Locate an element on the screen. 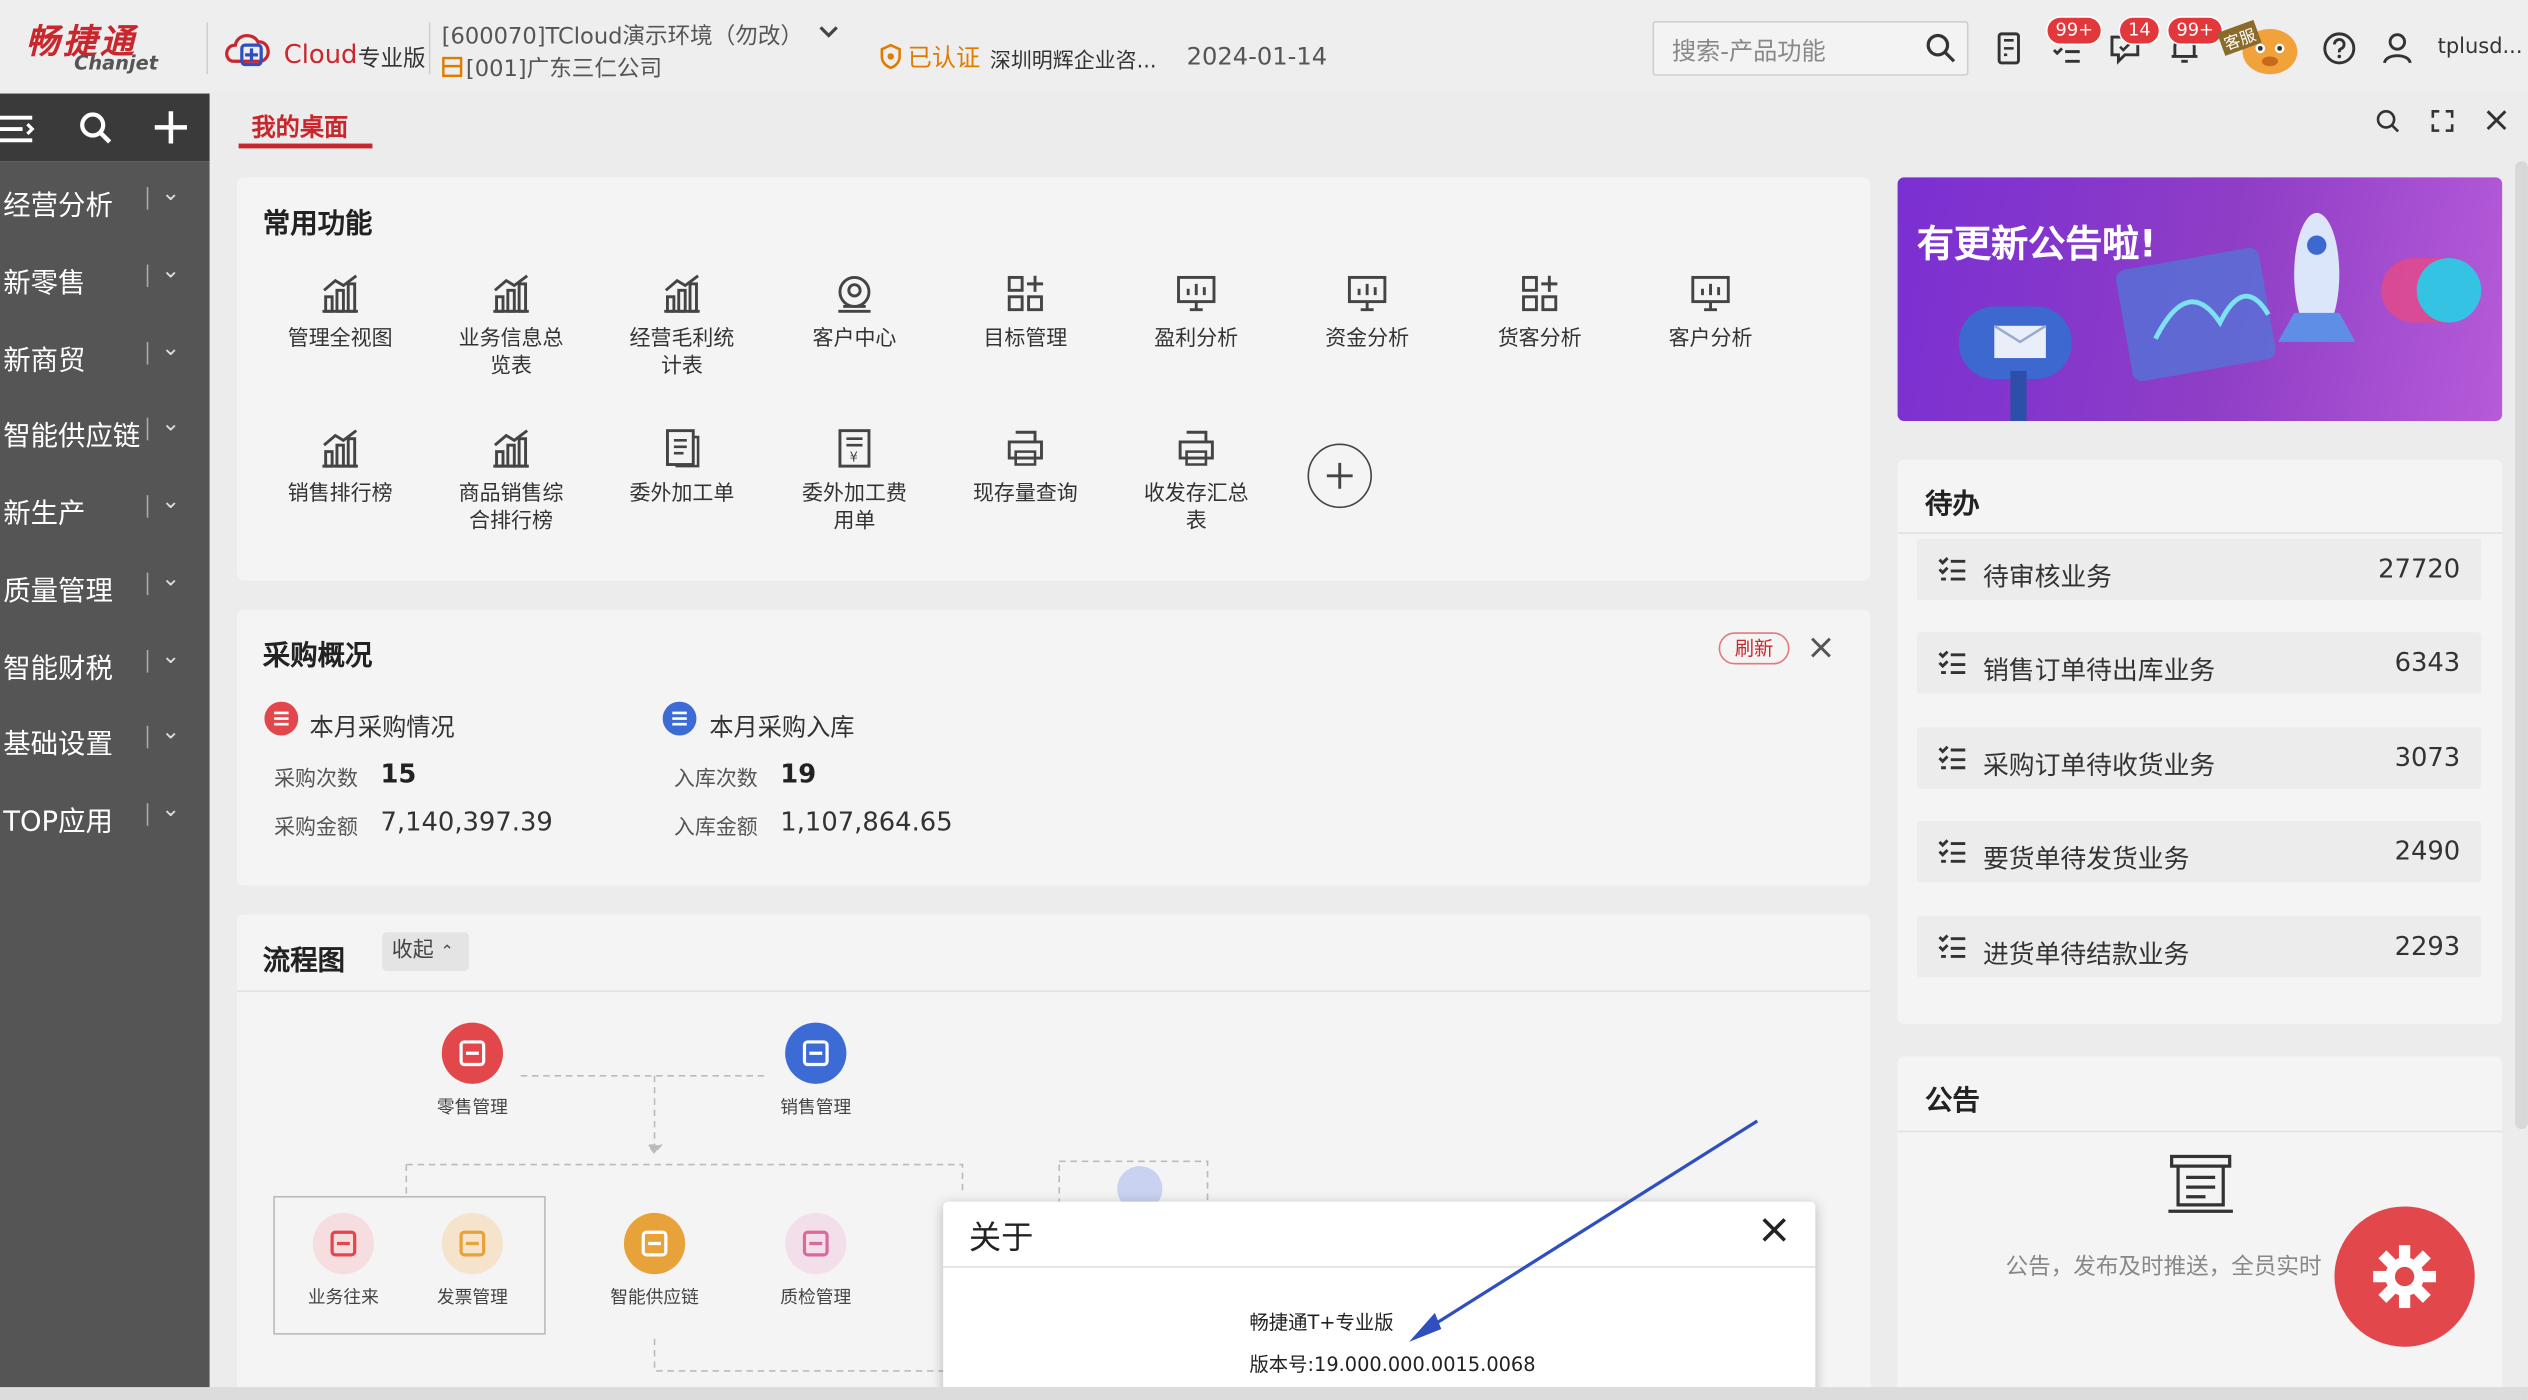  sidebar-item-finance-tax: 智能财税 ⌄ is located at coordinates (105, 662).